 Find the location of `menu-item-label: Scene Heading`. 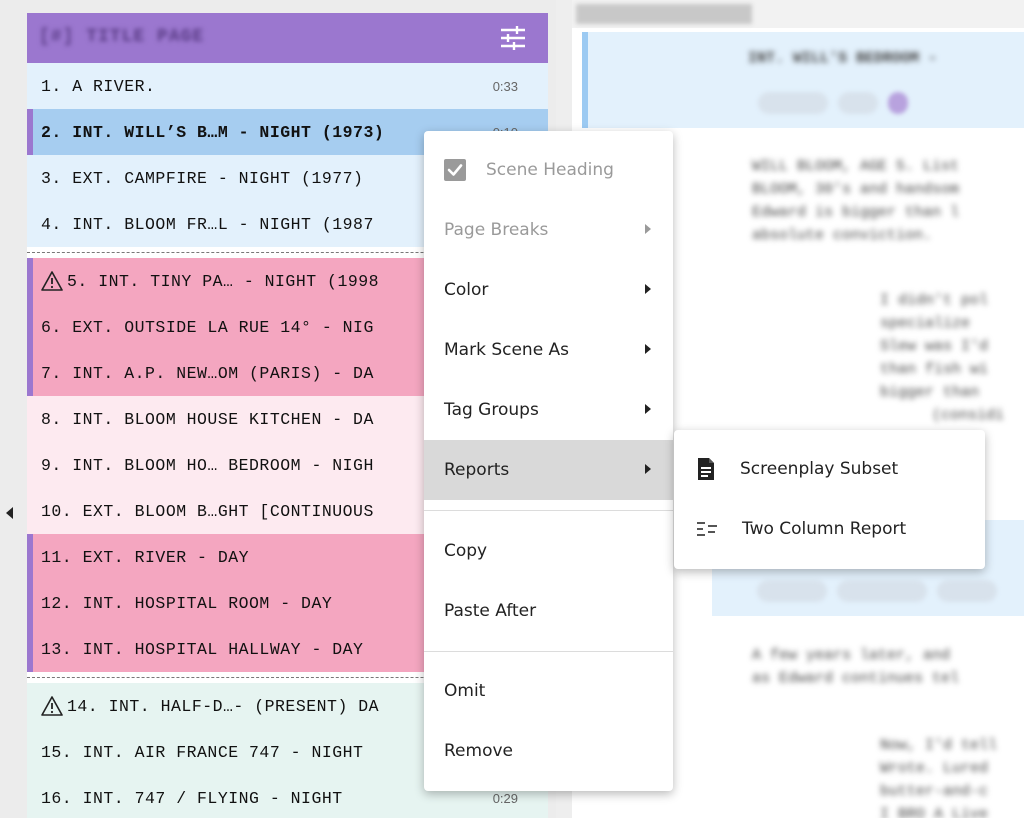

menu-item-label: Scene Heading is located at coordinates (550, 170).